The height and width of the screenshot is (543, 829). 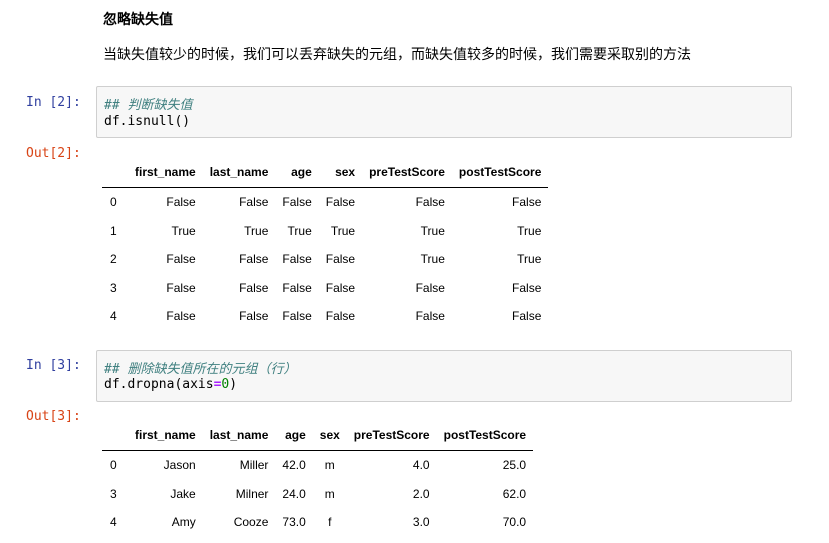 What do you see at coordinates (183, 522) in the screenshot?
I see `table-cell: Amy` at bounding box center [183, 522].